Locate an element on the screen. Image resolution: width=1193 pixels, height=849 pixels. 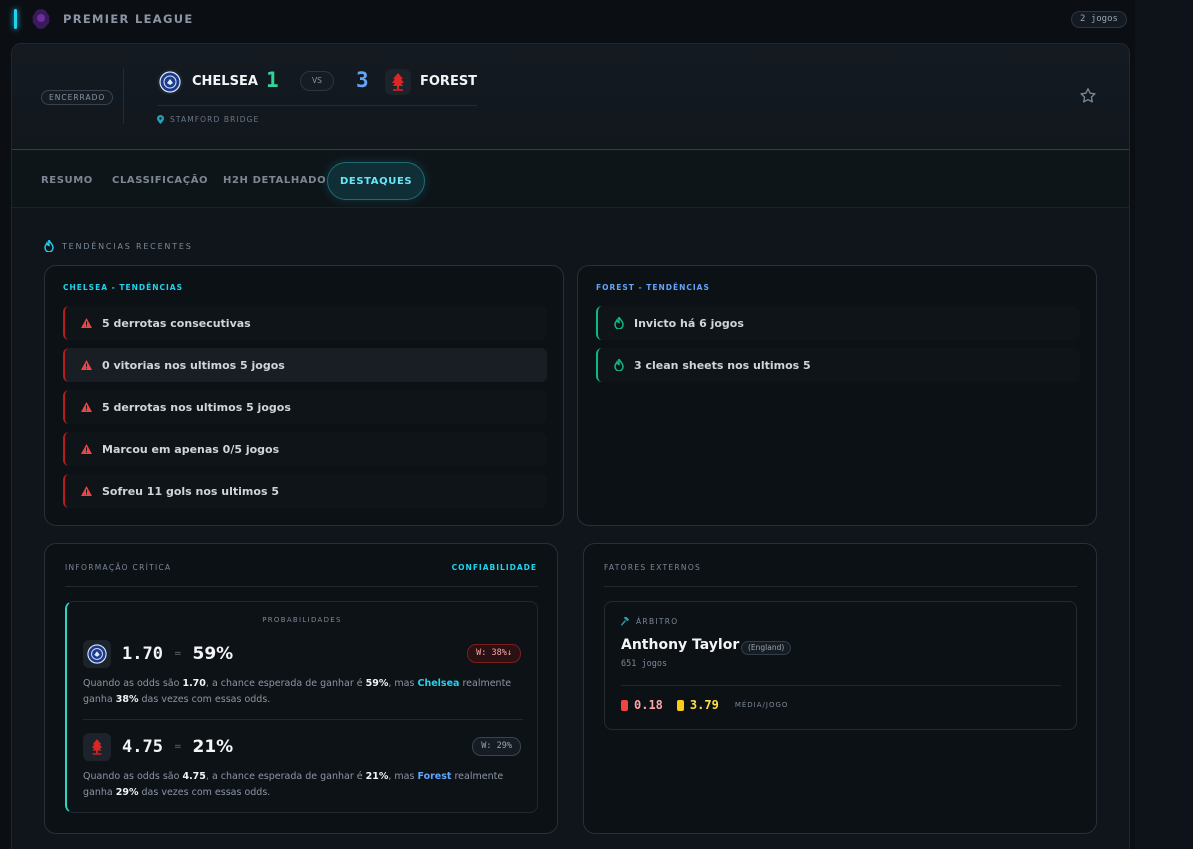
home-score: 1 is located at coordinates (272, 80).